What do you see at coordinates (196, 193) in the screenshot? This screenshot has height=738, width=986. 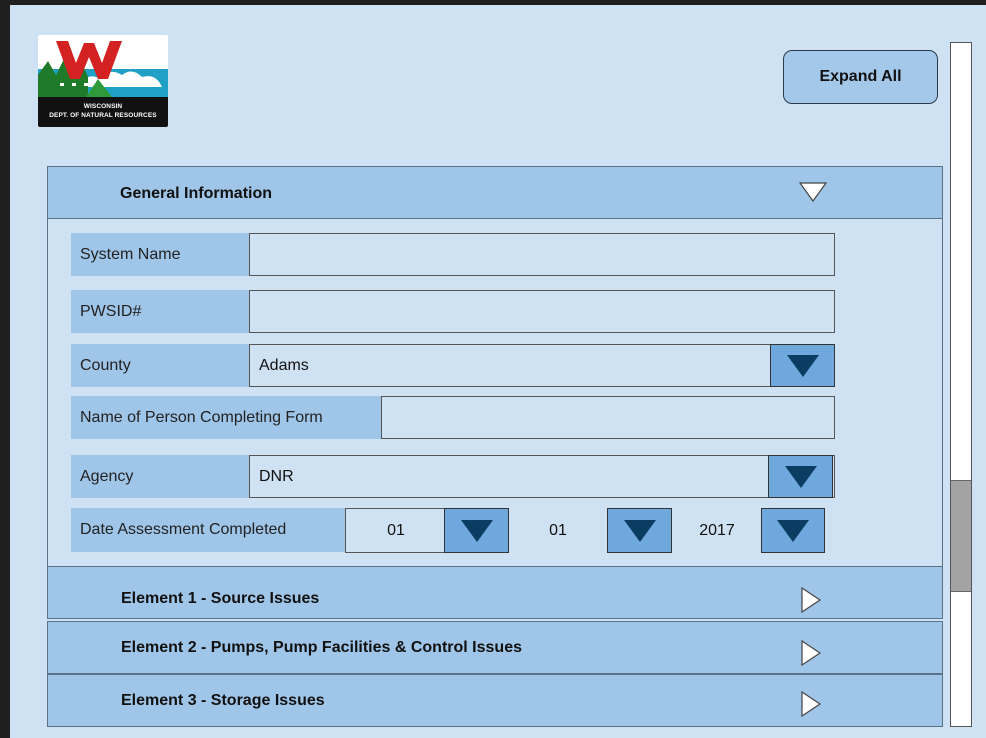 I see `section-title-general-information: General Information` at bounding box center [196, 193].